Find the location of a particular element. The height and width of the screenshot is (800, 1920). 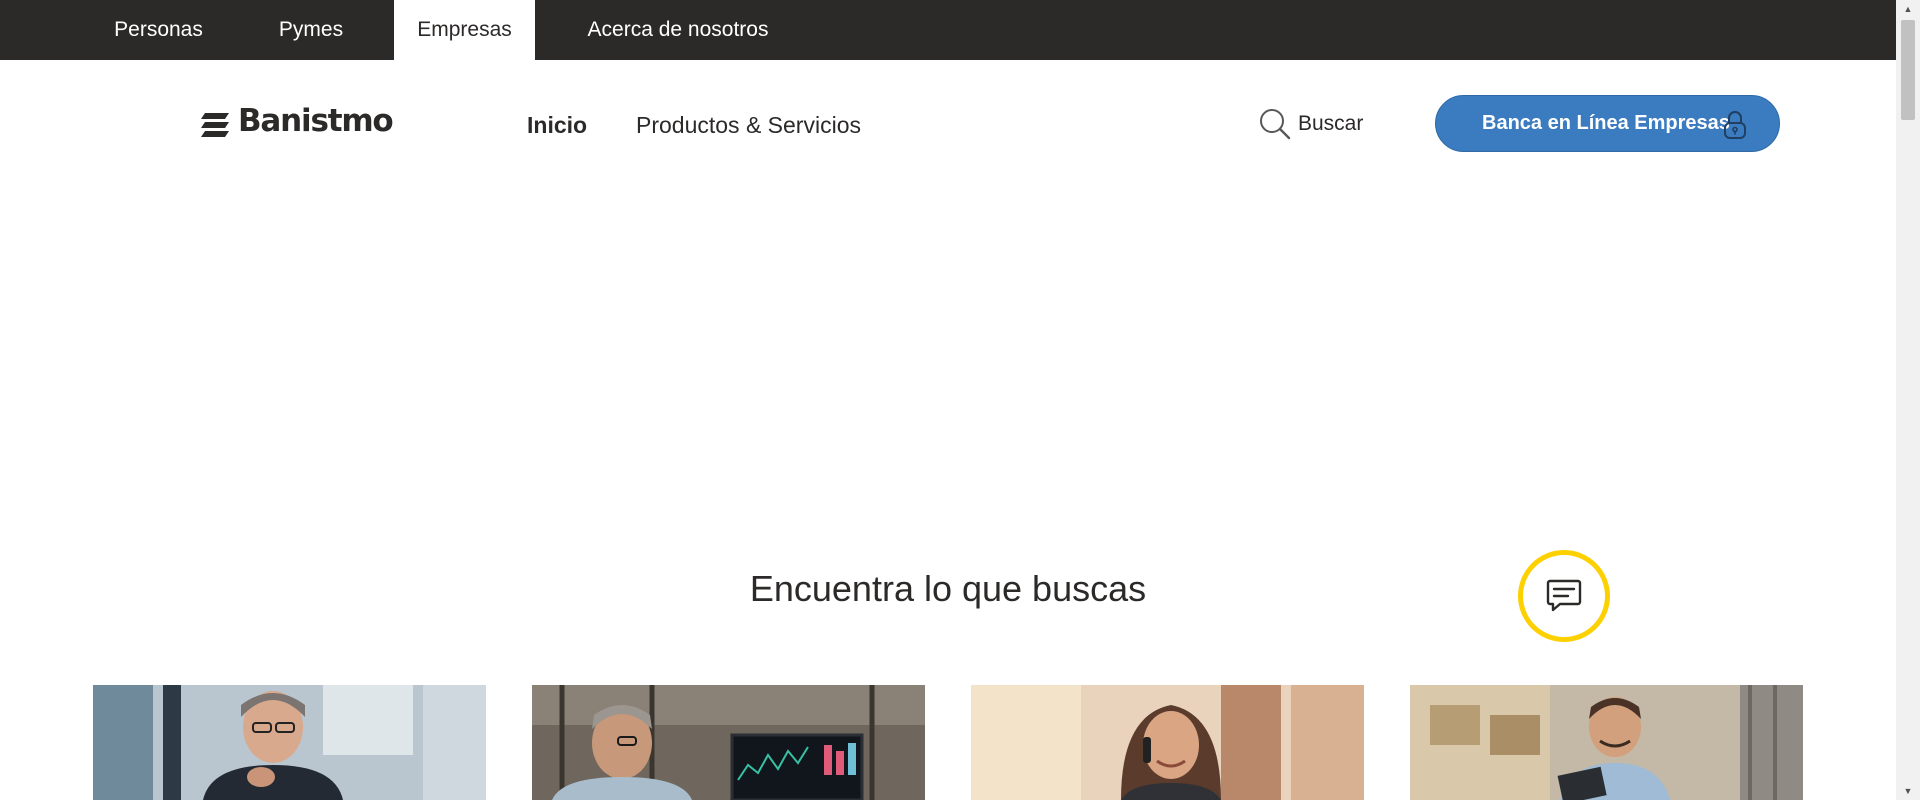

scroll-thumb is located at coordinates (1908, 70).